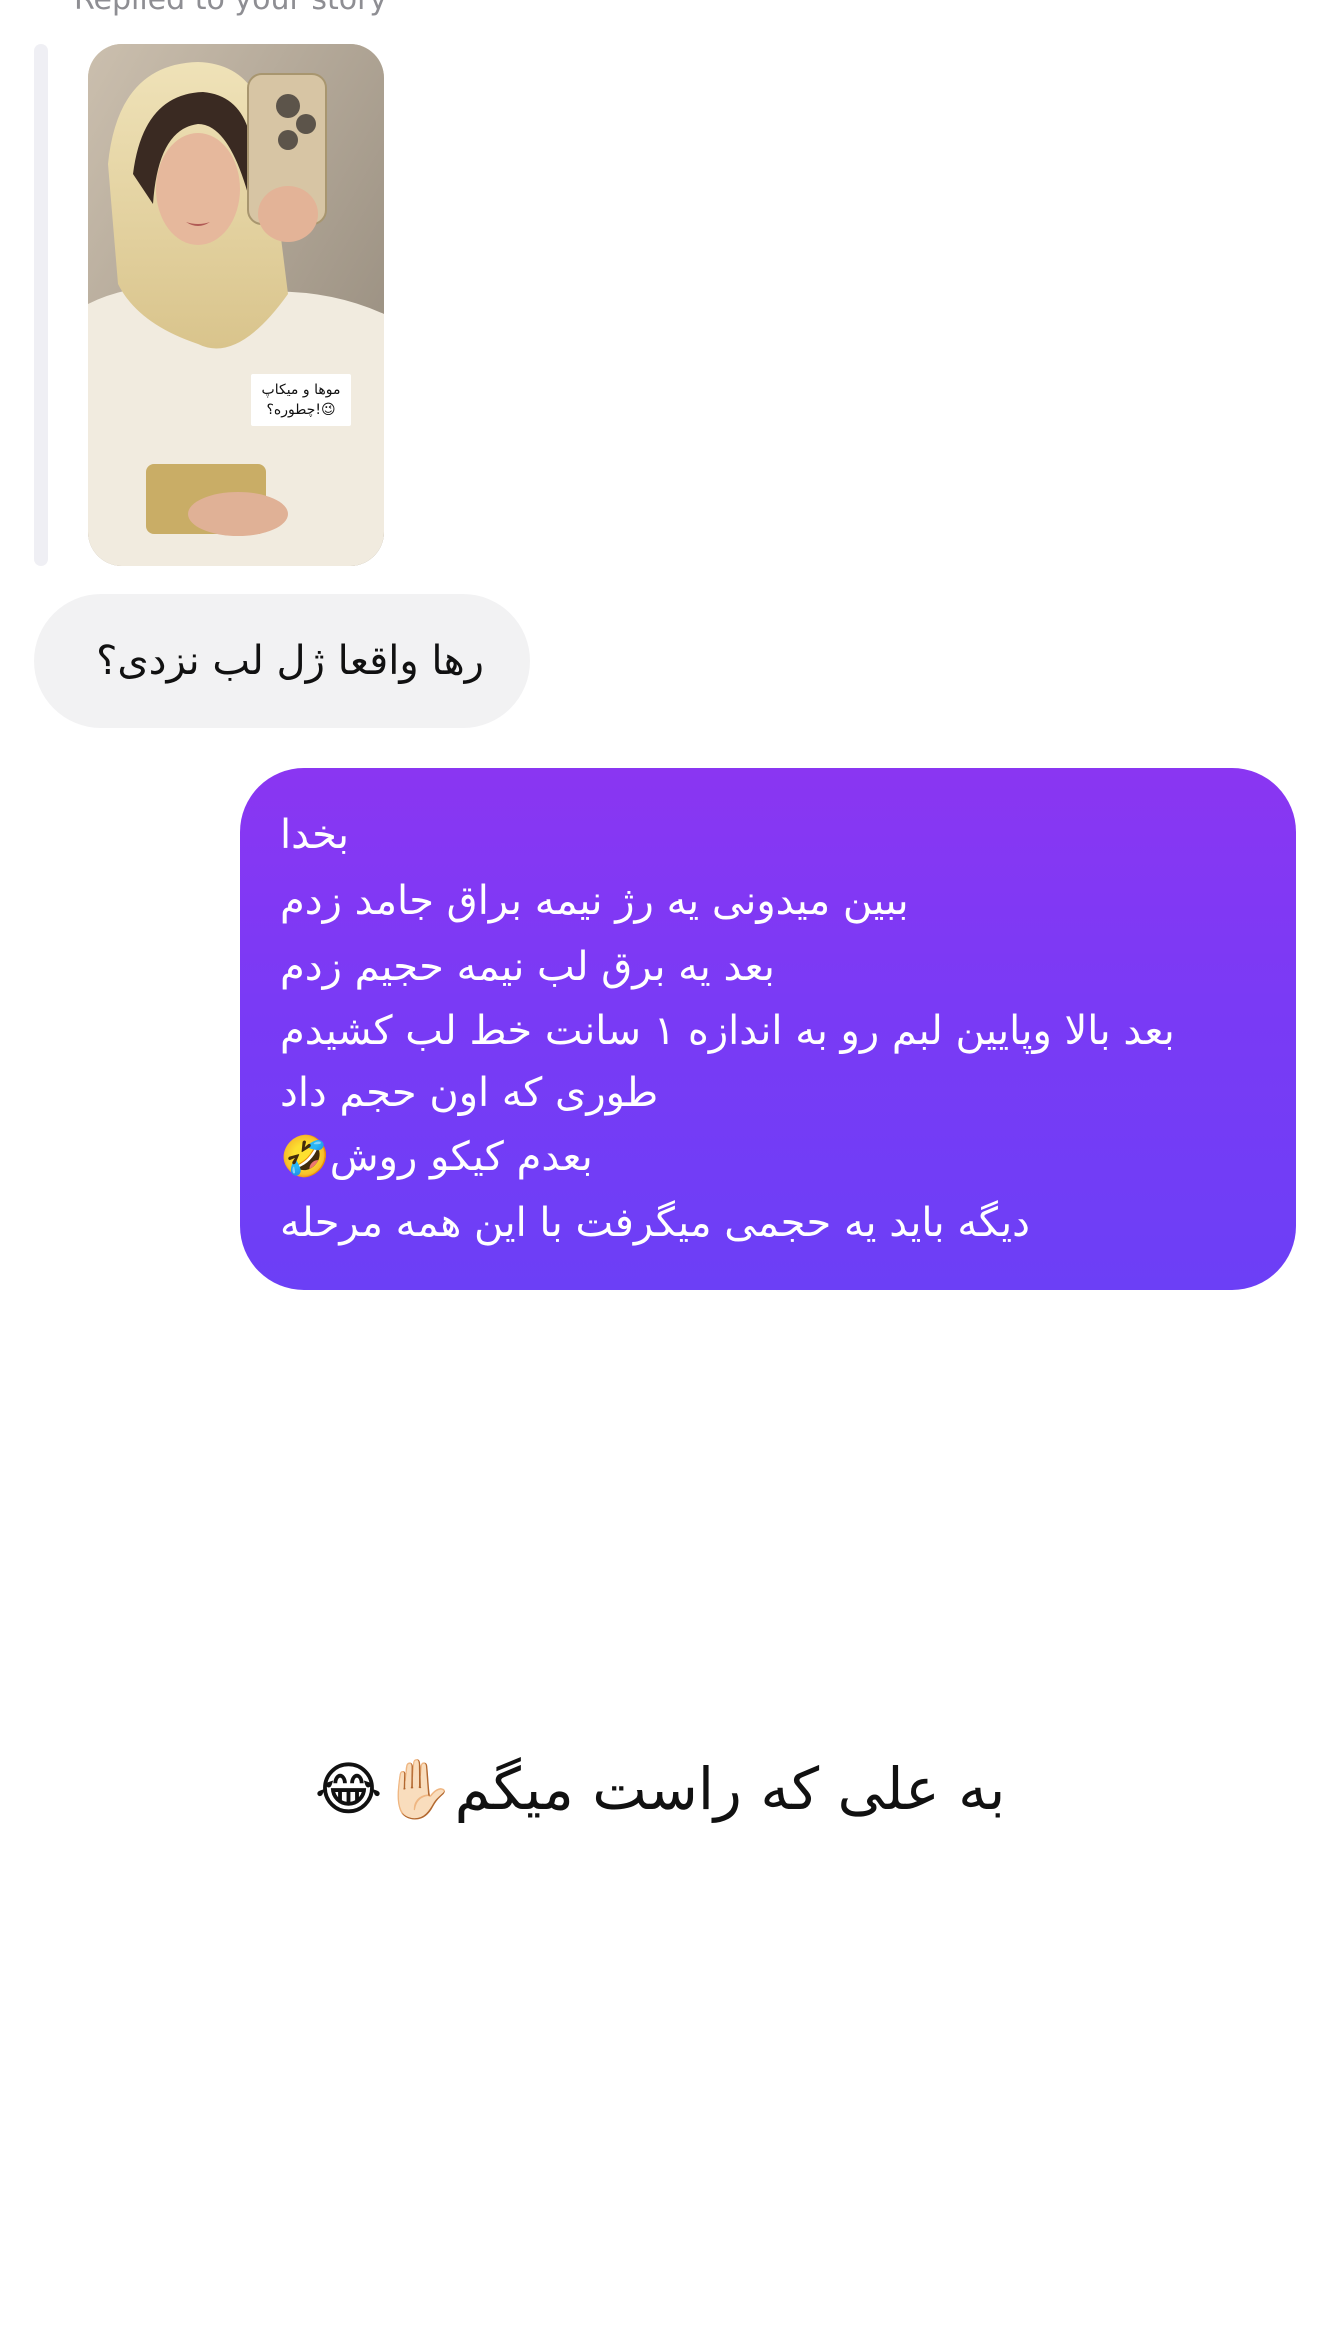 The height and width of the screenshot is (2347, 1320). Describe the element at coordinates (469, 1093) in the screenshot. I see `sent-message-line: طوری که اون حجم داد` at that location.